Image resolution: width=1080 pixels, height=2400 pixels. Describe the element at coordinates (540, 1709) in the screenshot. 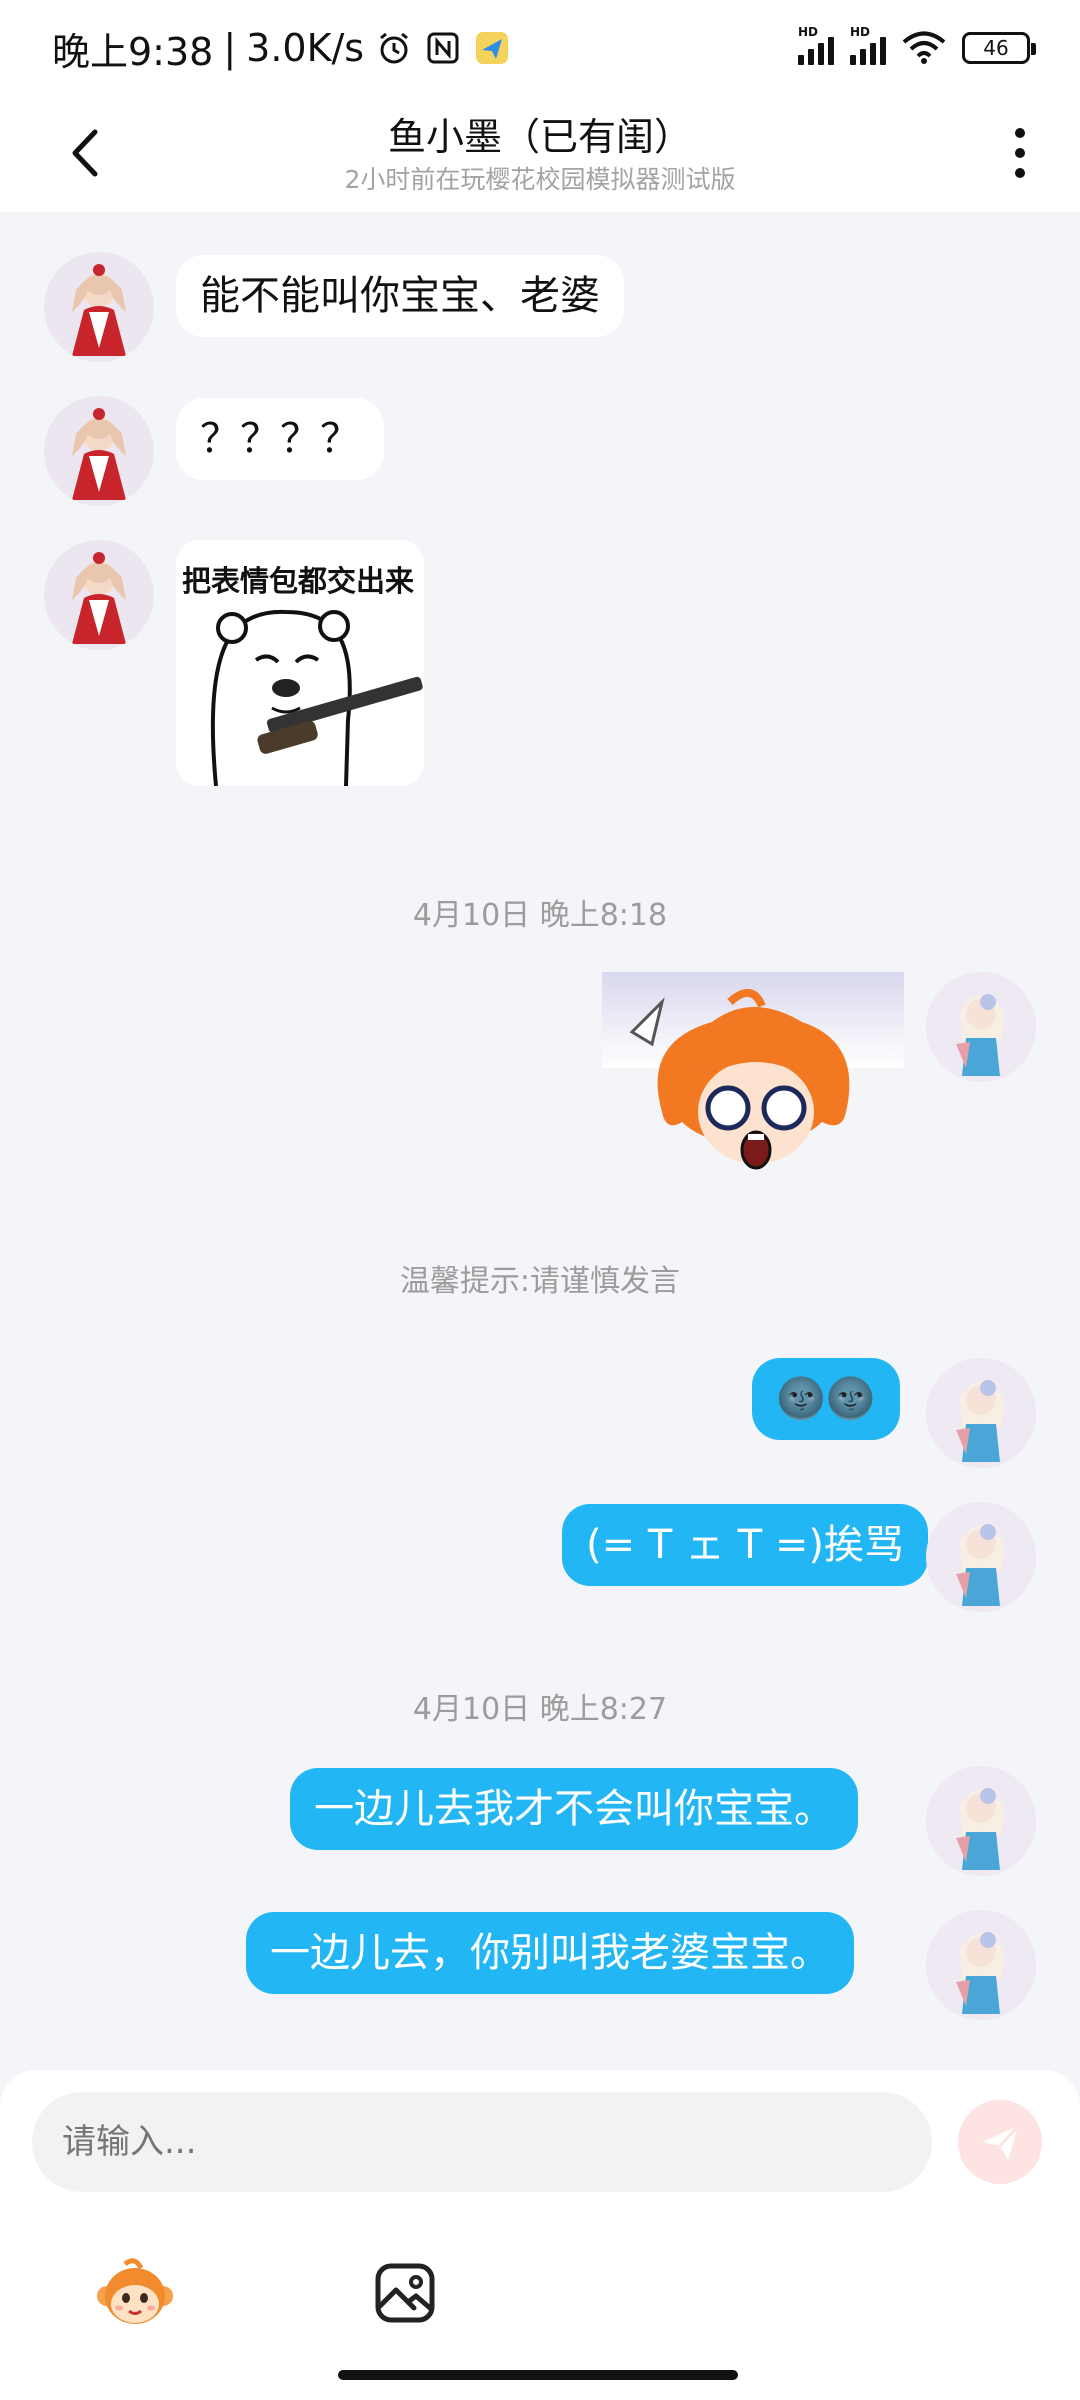

I see `timestamp: 4月10日 晚上8:27` at that location.